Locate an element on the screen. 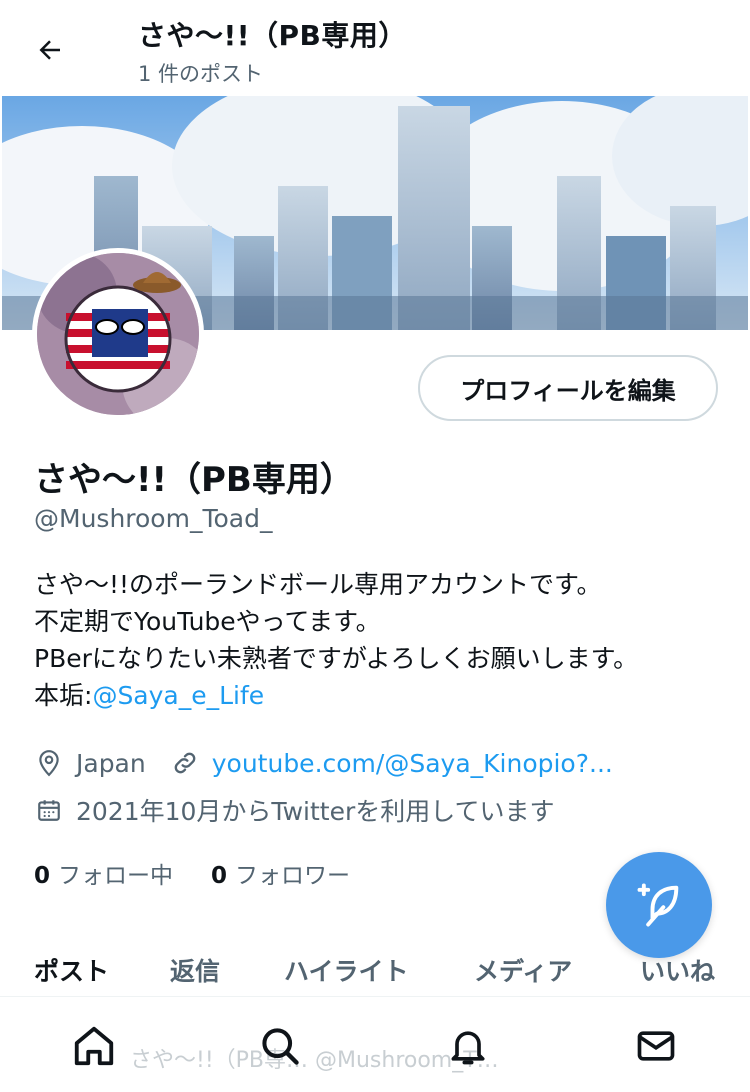 The image size is (750, 1092). nav-search is located at coordinates (280, 1046).